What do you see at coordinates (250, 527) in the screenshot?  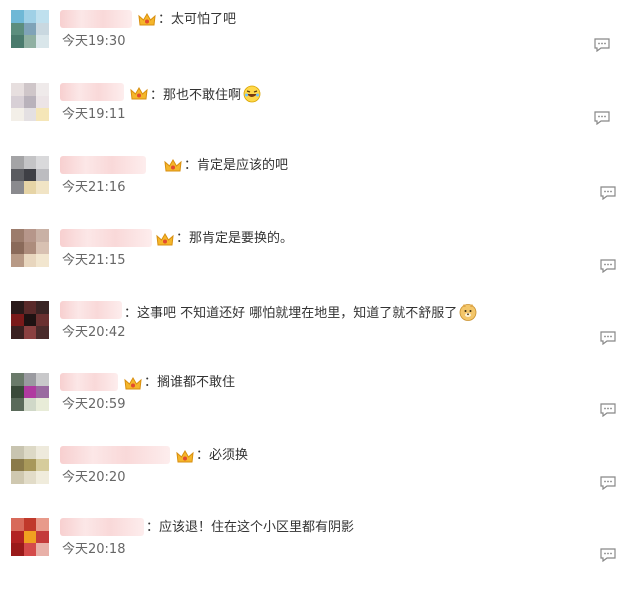 I see `comment-text: ：应该退！住在这个小区里都有阴影` at bounding box center [250, 527].